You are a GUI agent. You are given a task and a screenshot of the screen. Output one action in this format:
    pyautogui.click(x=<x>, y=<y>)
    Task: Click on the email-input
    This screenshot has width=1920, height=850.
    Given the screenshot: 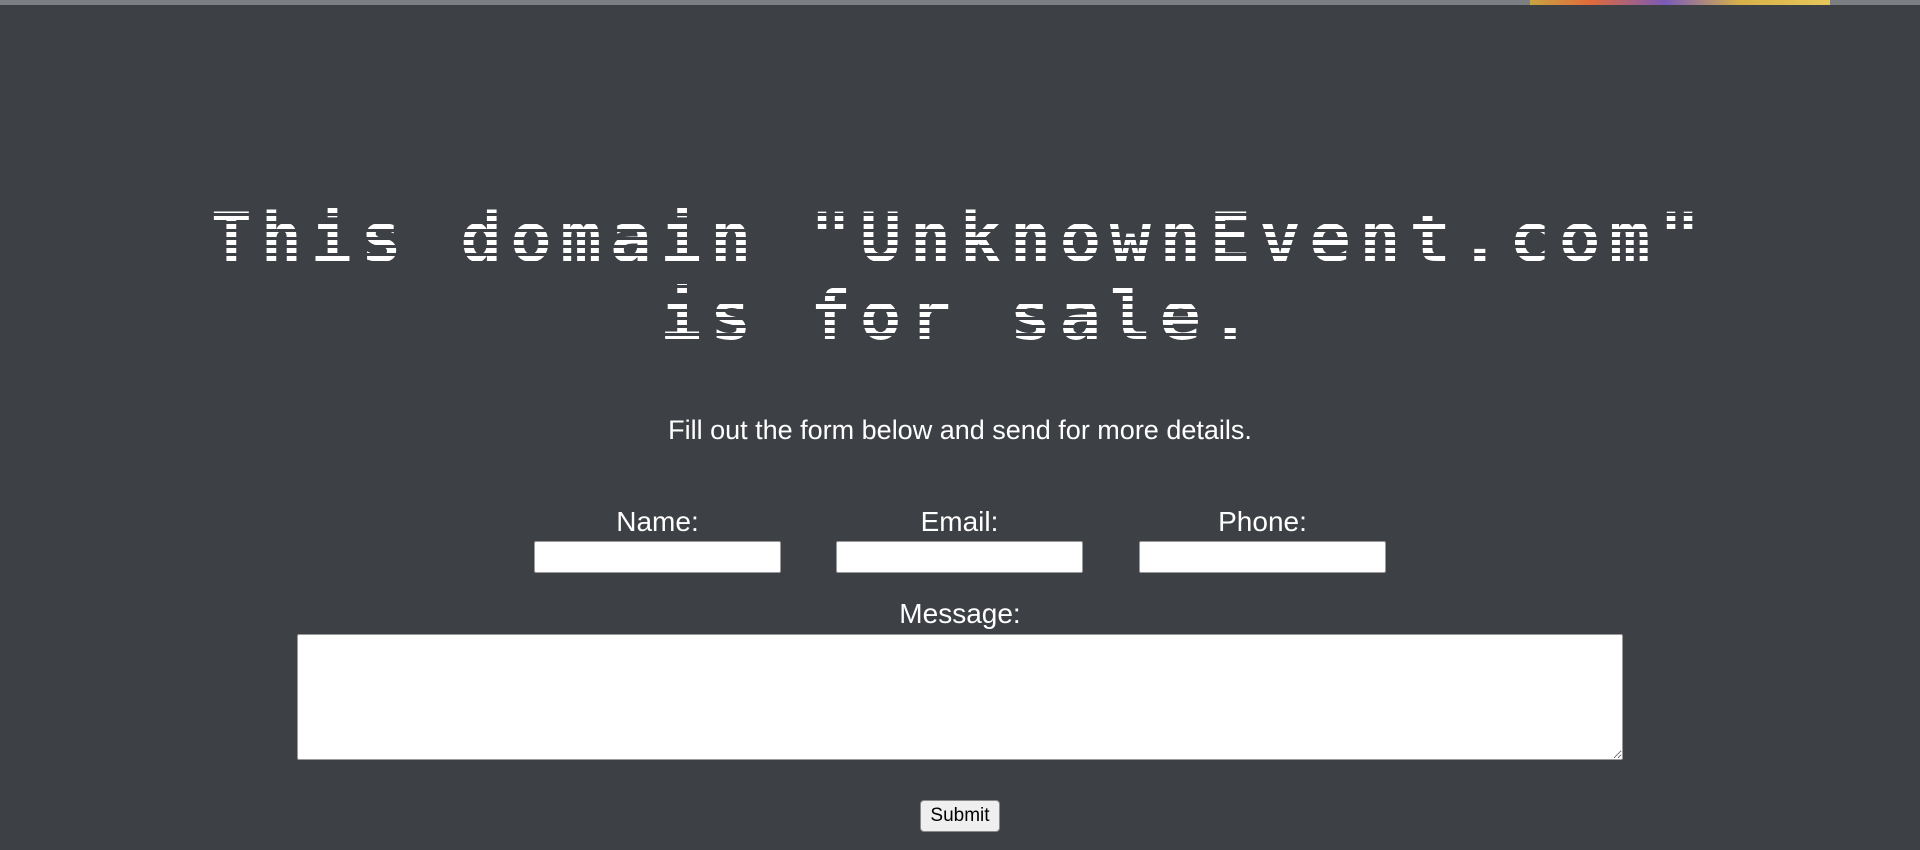 What is the action you would take?
    pyautogui.click(x=959, y=557)
    